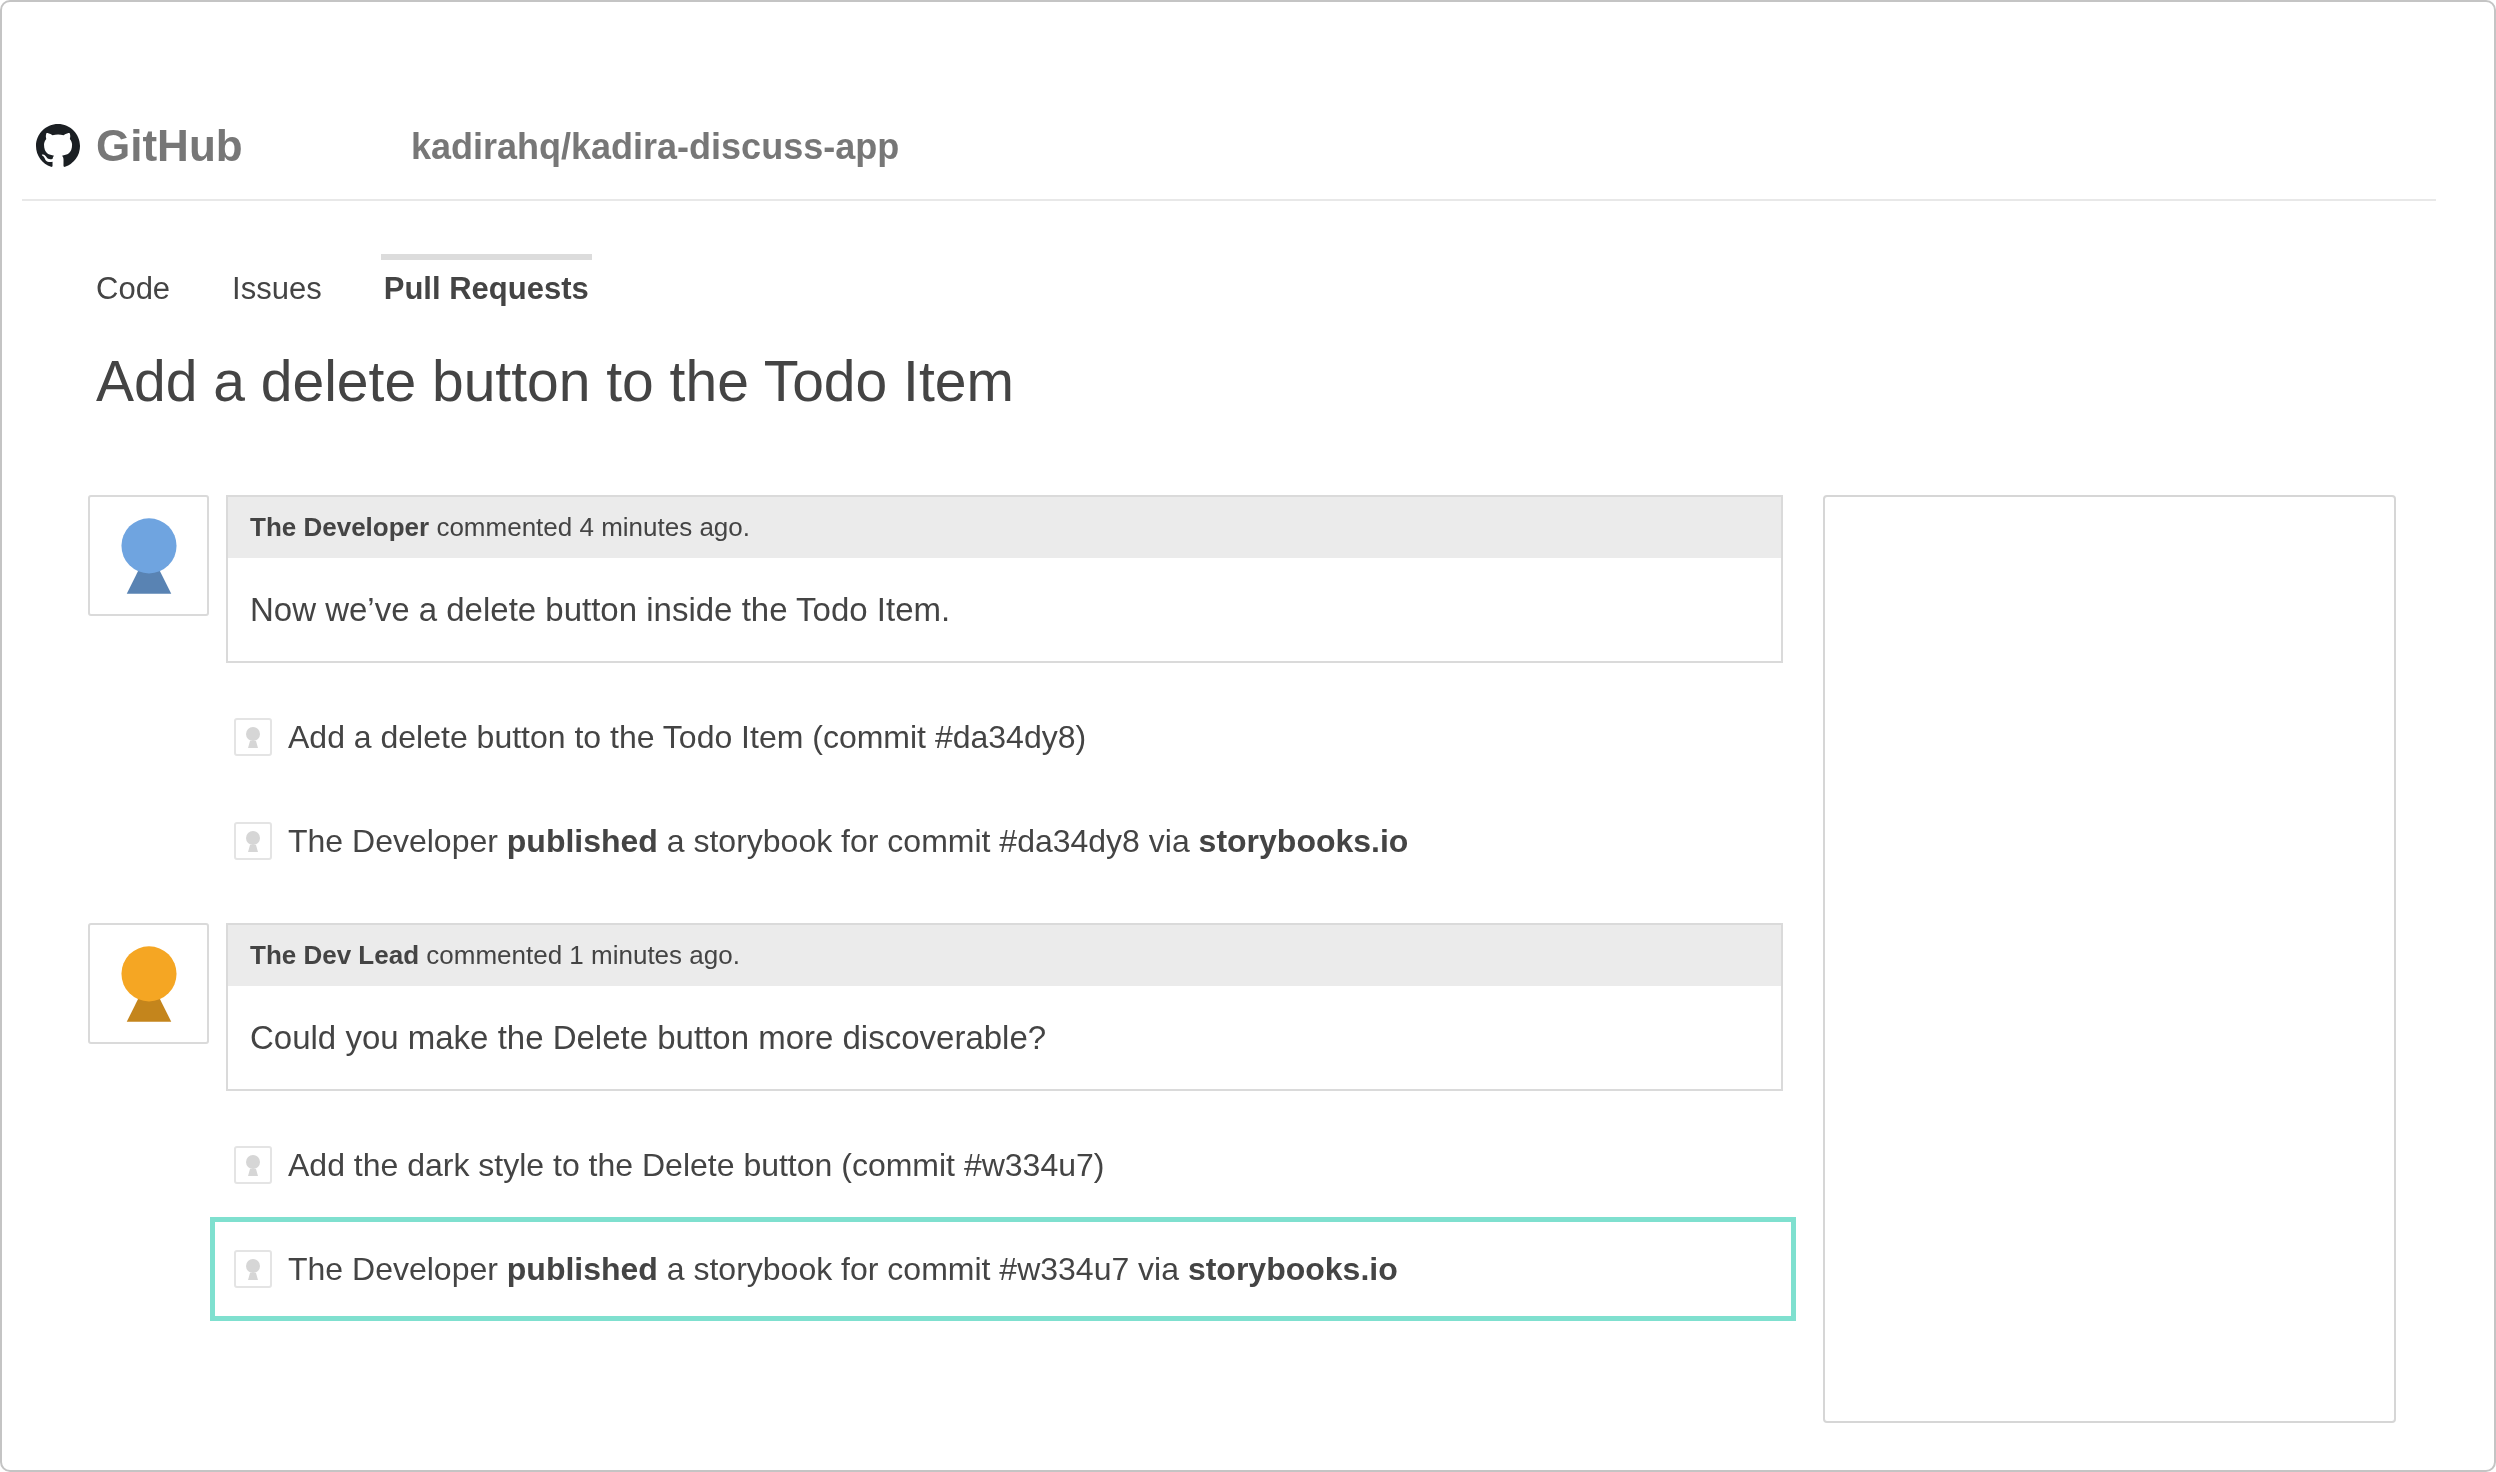  What do you see at coordinates (648, 1038) in the screenshot?
I see `comment-text: Could you make the Delete button more discoverable?` at bounding box center [648, 1038].